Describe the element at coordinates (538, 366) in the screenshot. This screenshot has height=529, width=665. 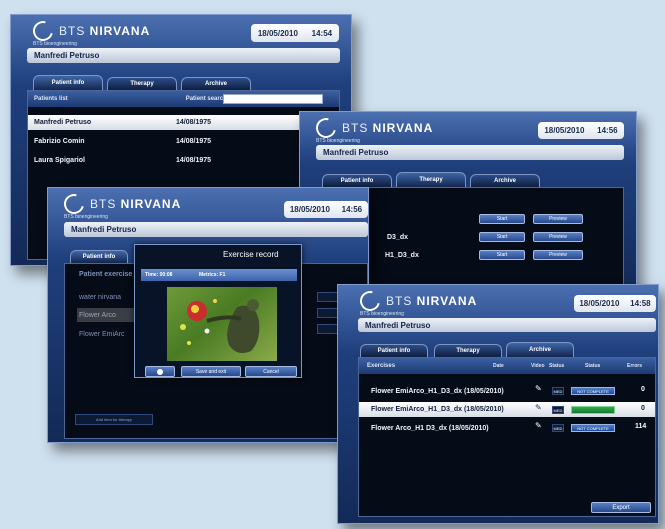
I see `column-video: Video` at that location.